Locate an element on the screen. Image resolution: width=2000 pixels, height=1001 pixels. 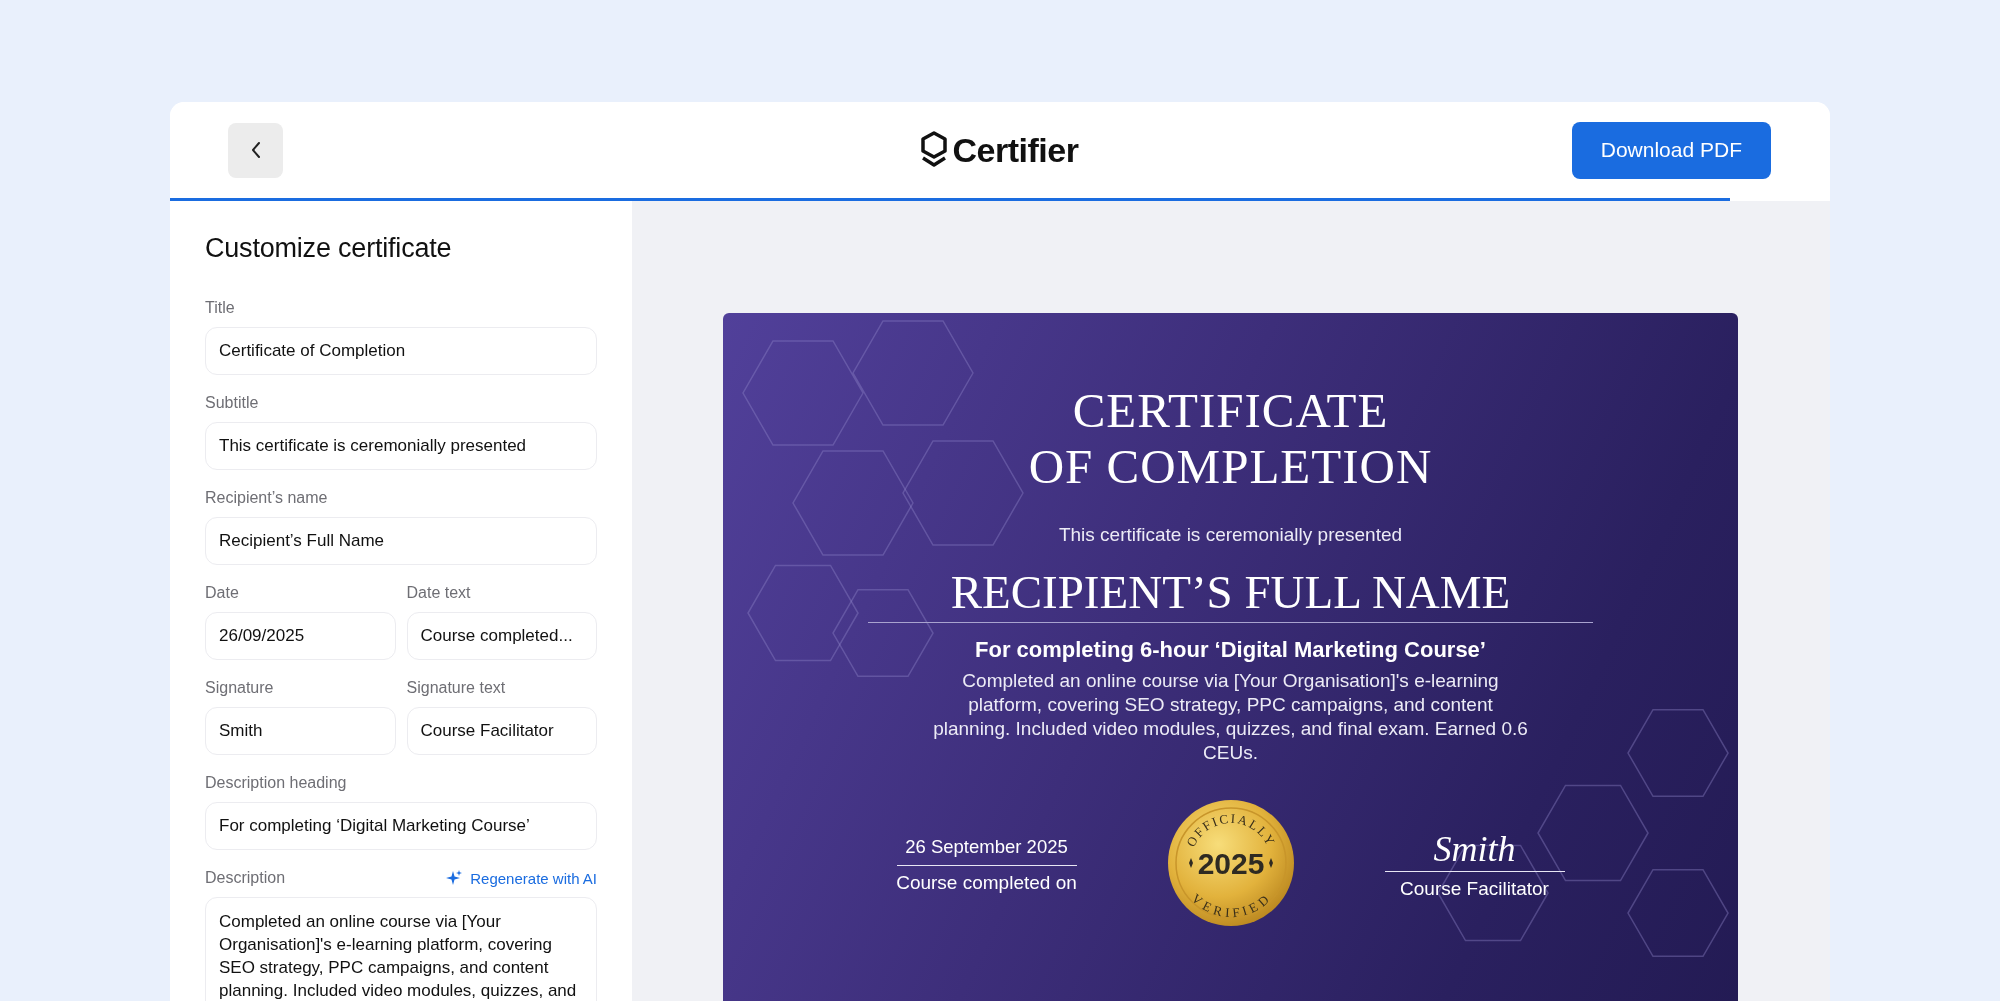
regenerate-link: Regenerate with AI is located at coordinates (533, 878).